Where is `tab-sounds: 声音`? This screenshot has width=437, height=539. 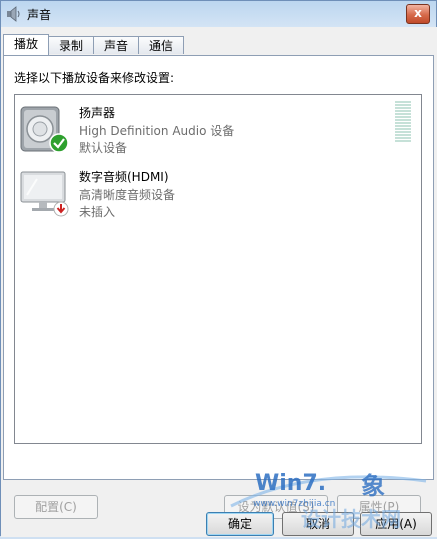
tab-sounds: 声音 is located at coordinates (116, 45).